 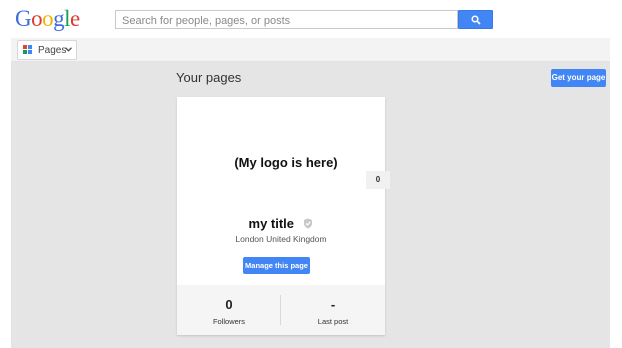 What do you see at coordinates (52, 50) in the screenshot?
I see `pages-label: Pages` at bounding box center [52, 50].